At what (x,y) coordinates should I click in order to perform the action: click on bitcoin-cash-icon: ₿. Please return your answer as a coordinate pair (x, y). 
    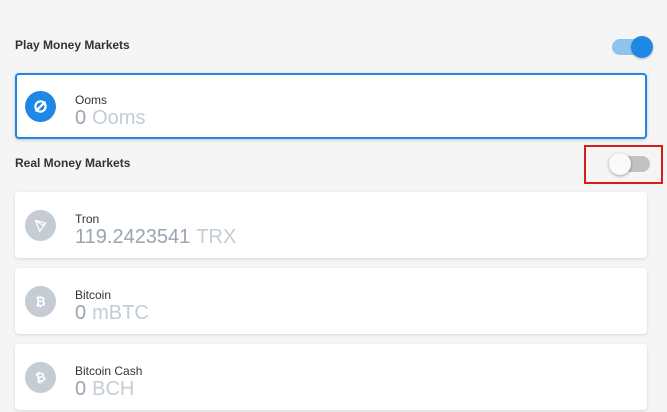
    Looking at the image, I should click on (40, 377).